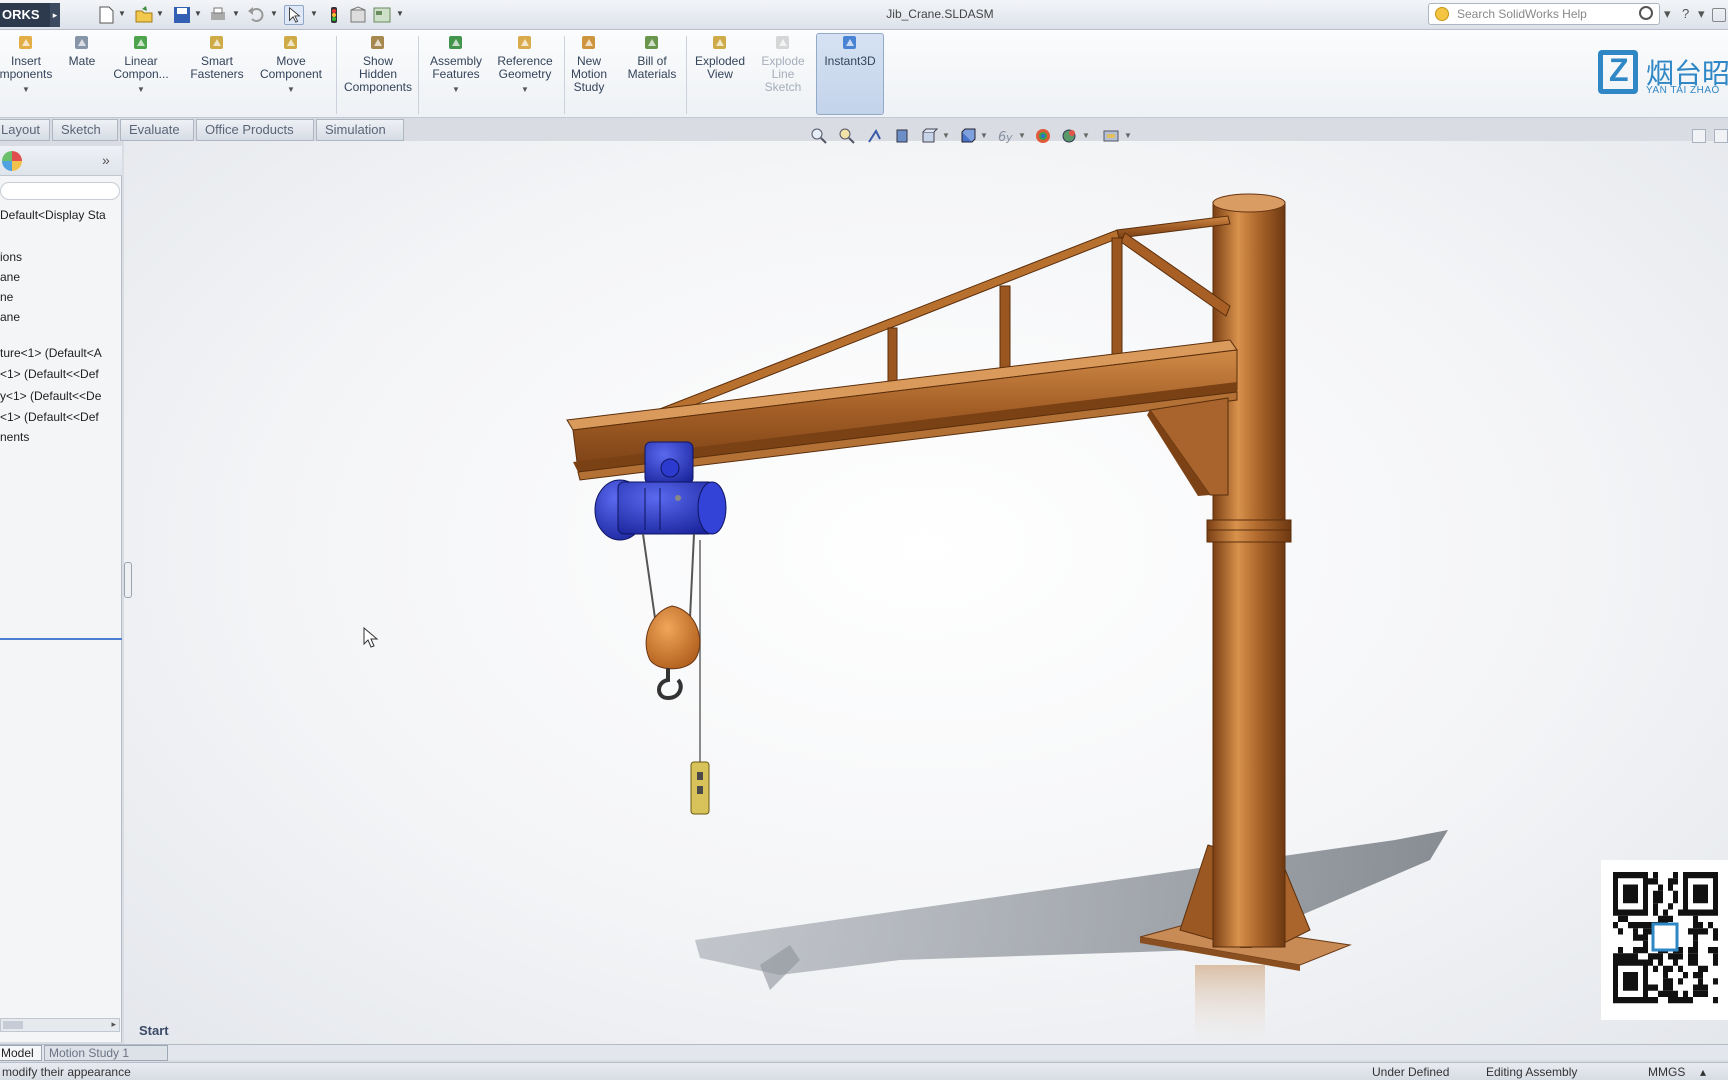 Image resolution: width=1728 pixels, height=1080 pixels. Describe the element at coordinates (720, 57) in the screenshot. I see `exploded-view-button: Exploded View` at that location.